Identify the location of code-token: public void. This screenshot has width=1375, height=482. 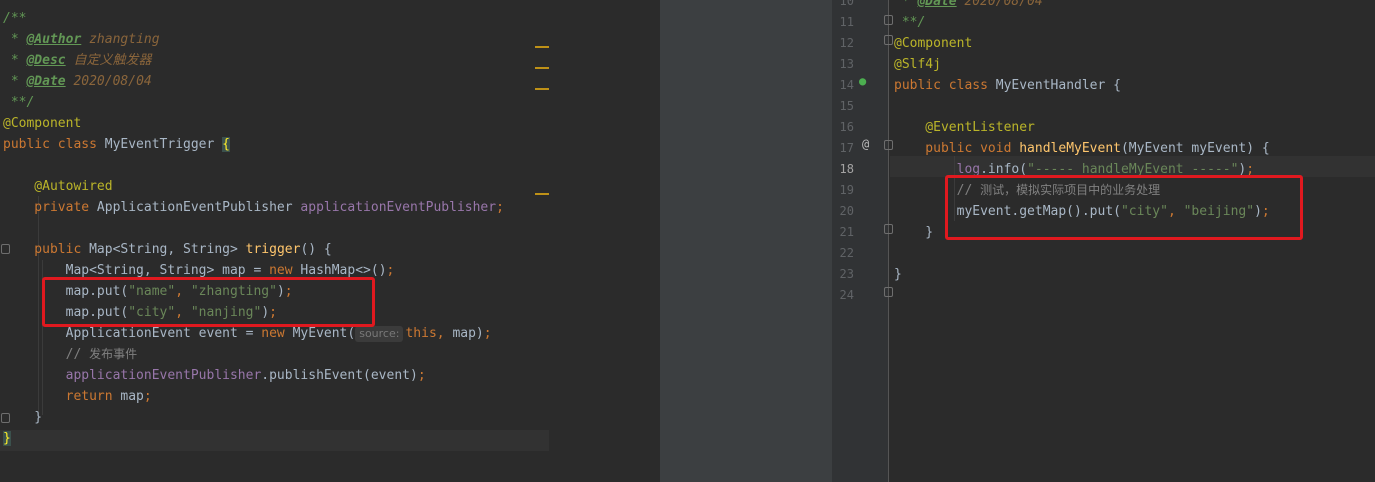
(957, 148).